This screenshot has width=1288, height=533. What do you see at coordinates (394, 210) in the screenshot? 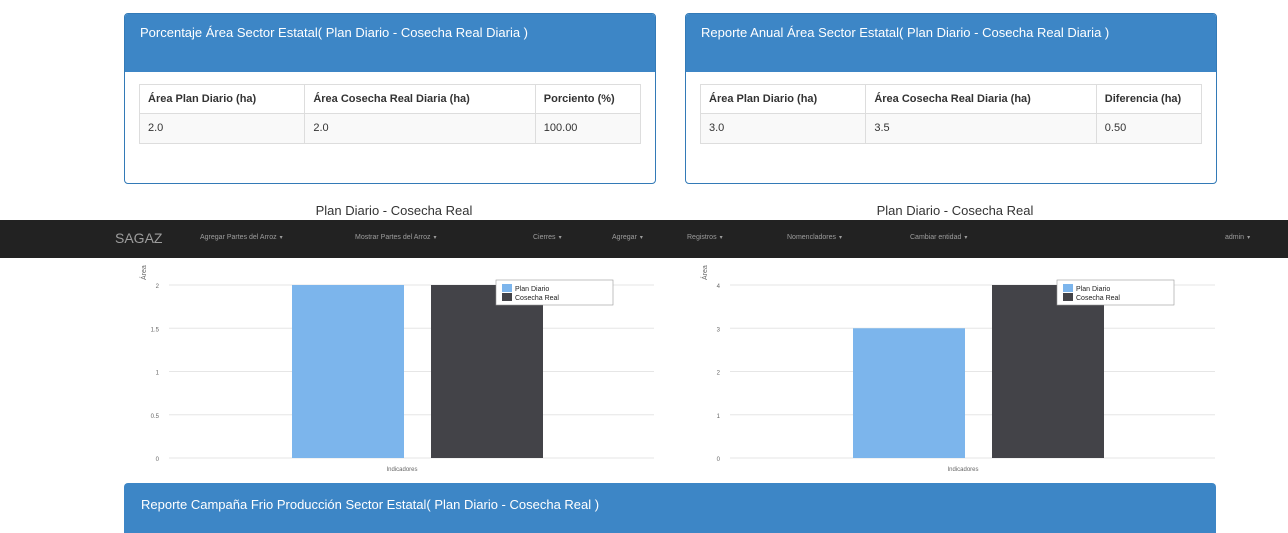
I see `chart-title-left: Plan Diario - Cosecha Real` at bounding box center [394, 210].